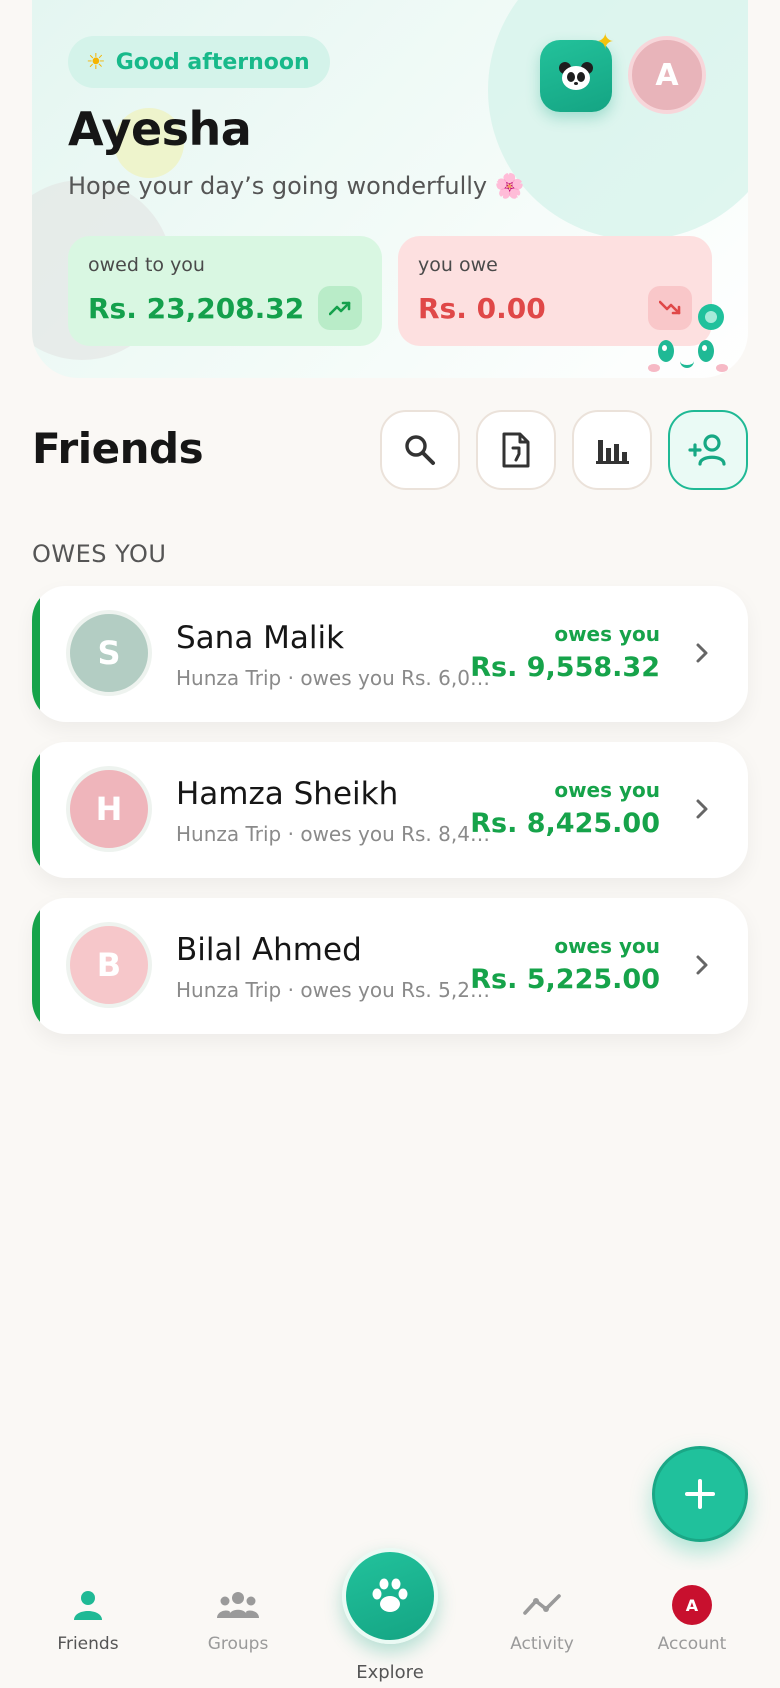 The height and width of the screenshot is (1688, 780). I want to click on group-icon, so click(238, 1605).